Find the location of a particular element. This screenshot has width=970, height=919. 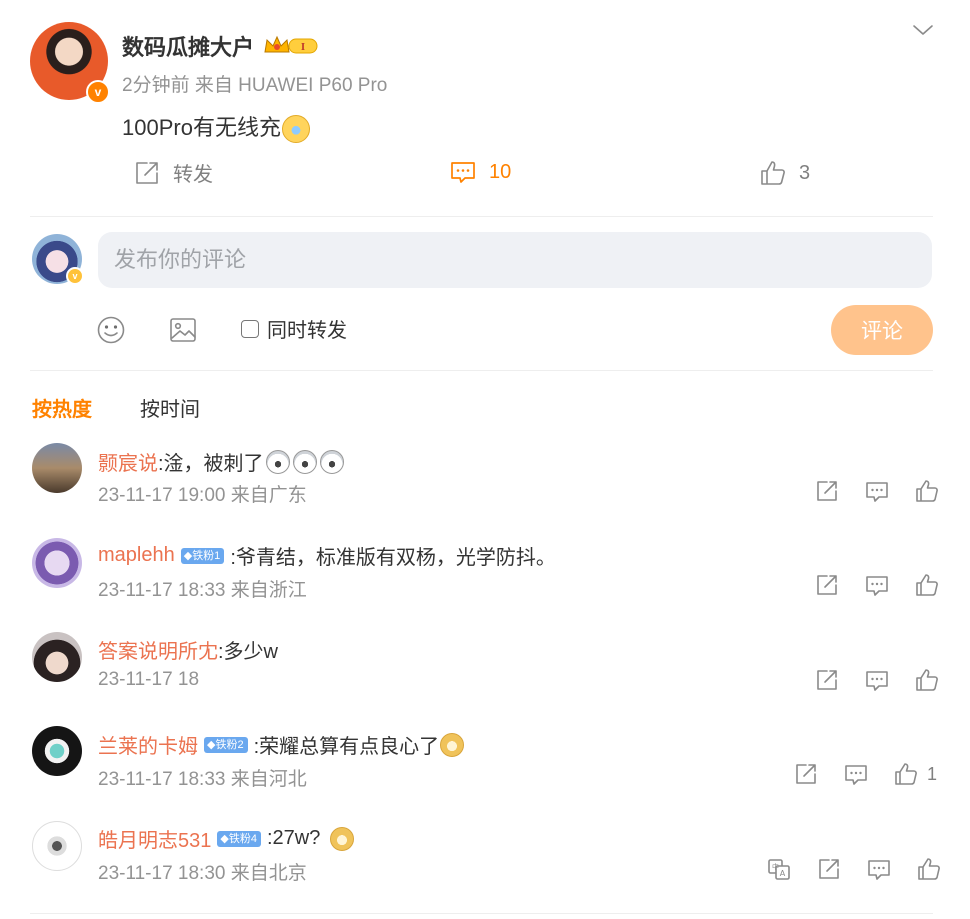

comment-content: maplehh ◆铁粉1 :爷青结，标准版有双杨，光学防抖。 is located at coordinates (327, 555).